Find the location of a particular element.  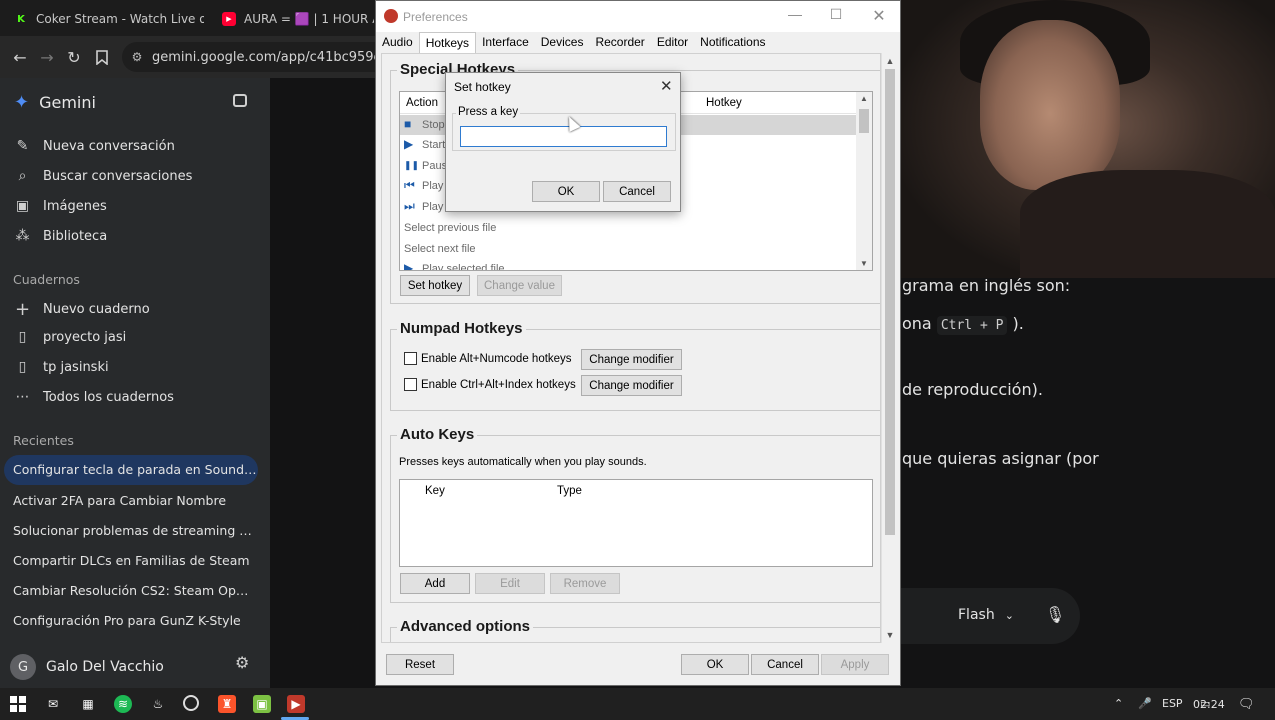

sidebar-item-images: ▣ Imágenes is located at coordinates (60, 206).